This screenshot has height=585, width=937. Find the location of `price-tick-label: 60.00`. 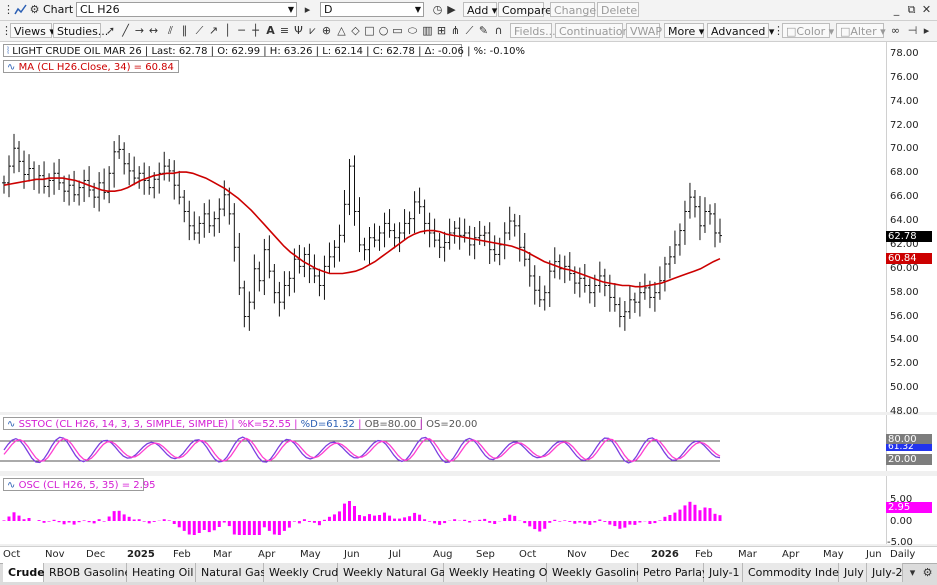

price-tick-label: 60.00 is located at coordinates (904, 268).